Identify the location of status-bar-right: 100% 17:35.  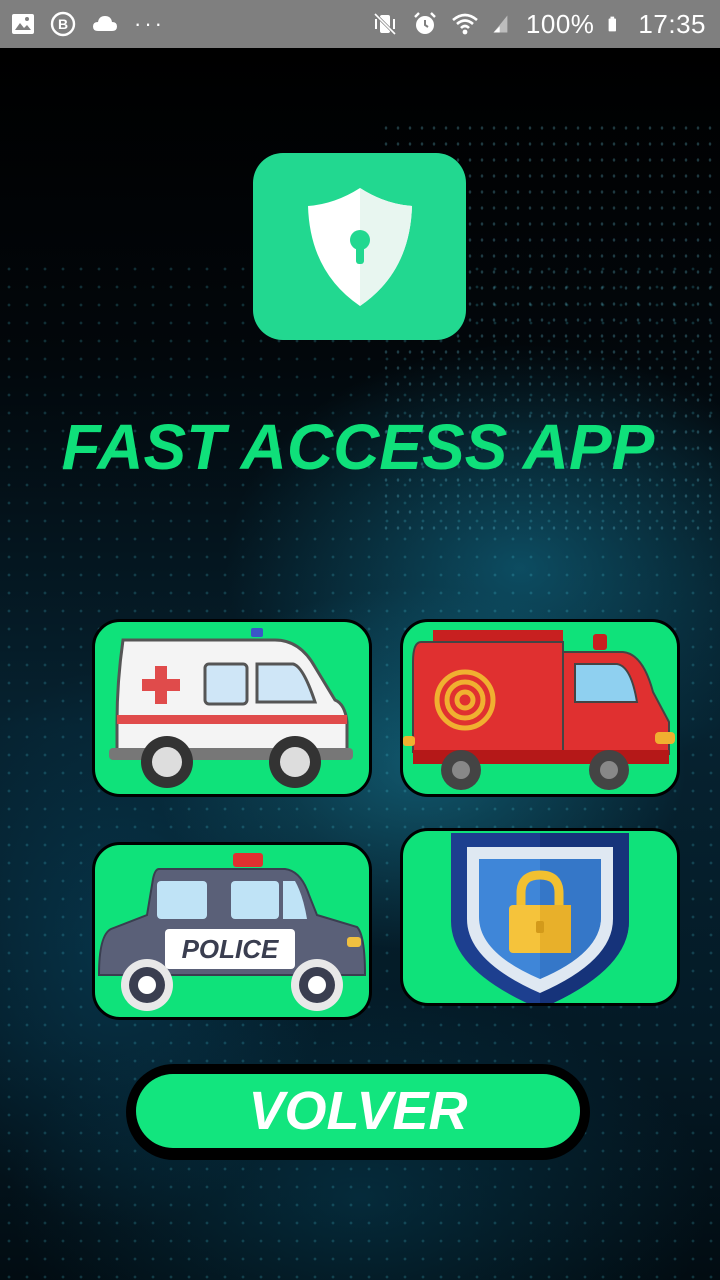
(539, 24).